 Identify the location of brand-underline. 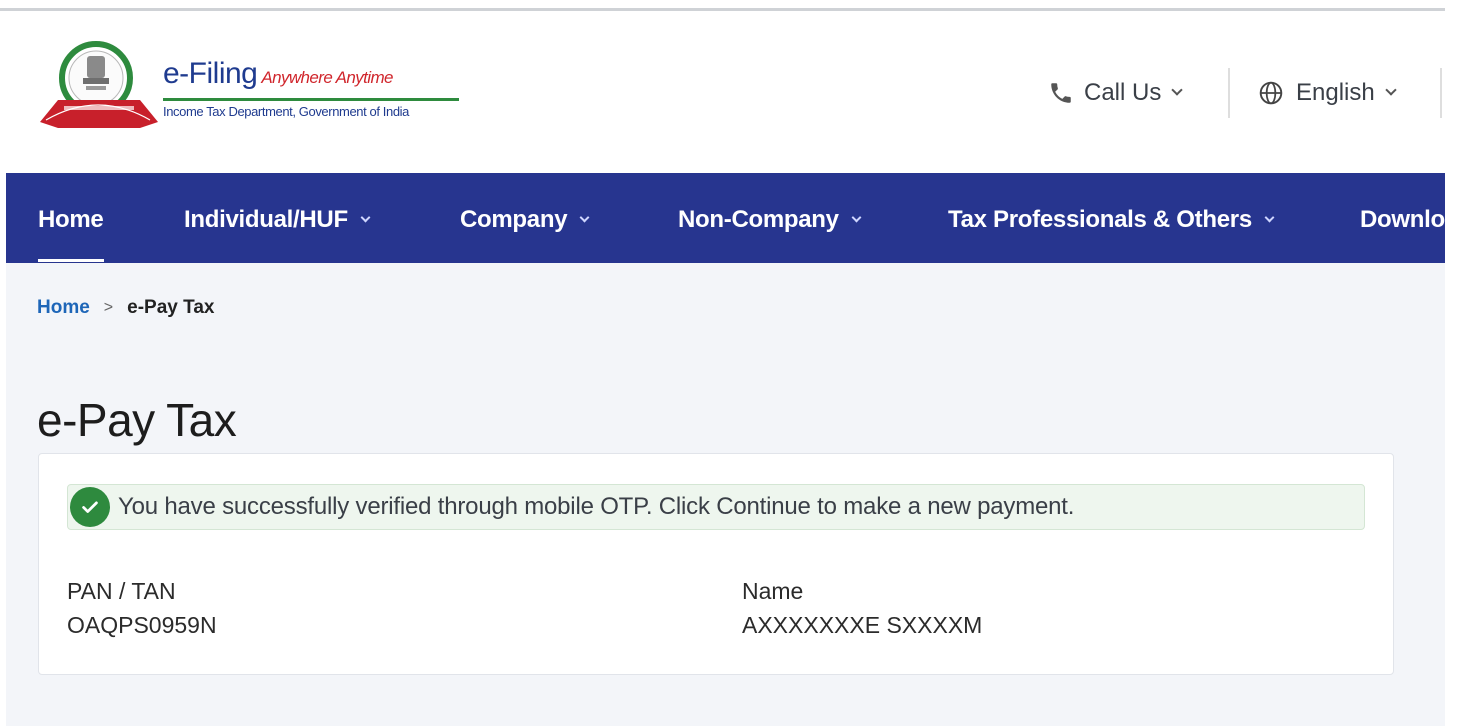
(311, 99).